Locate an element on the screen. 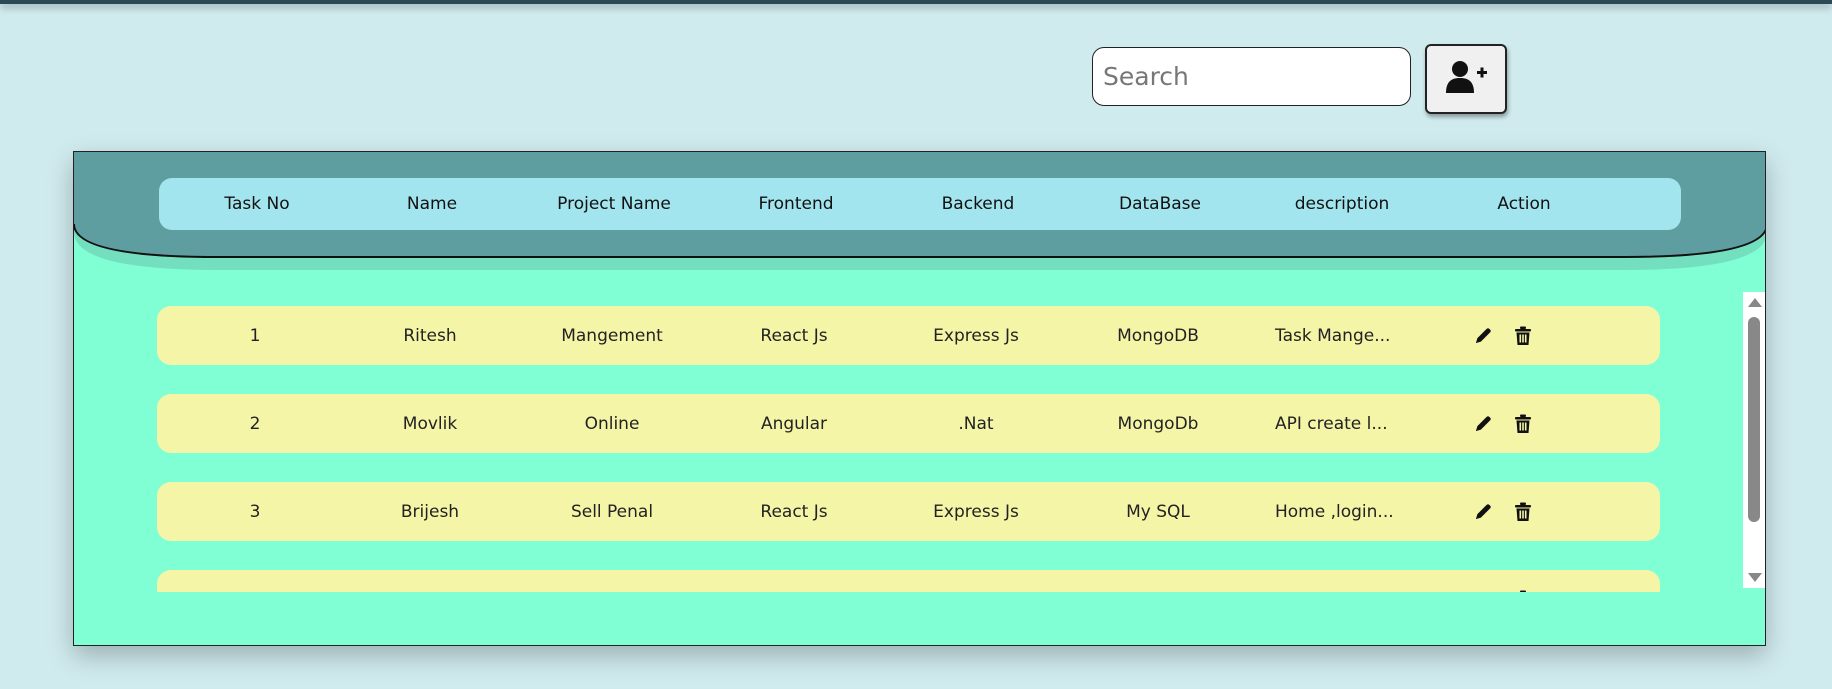  header-description: description is located at coordinates (1342, 204).